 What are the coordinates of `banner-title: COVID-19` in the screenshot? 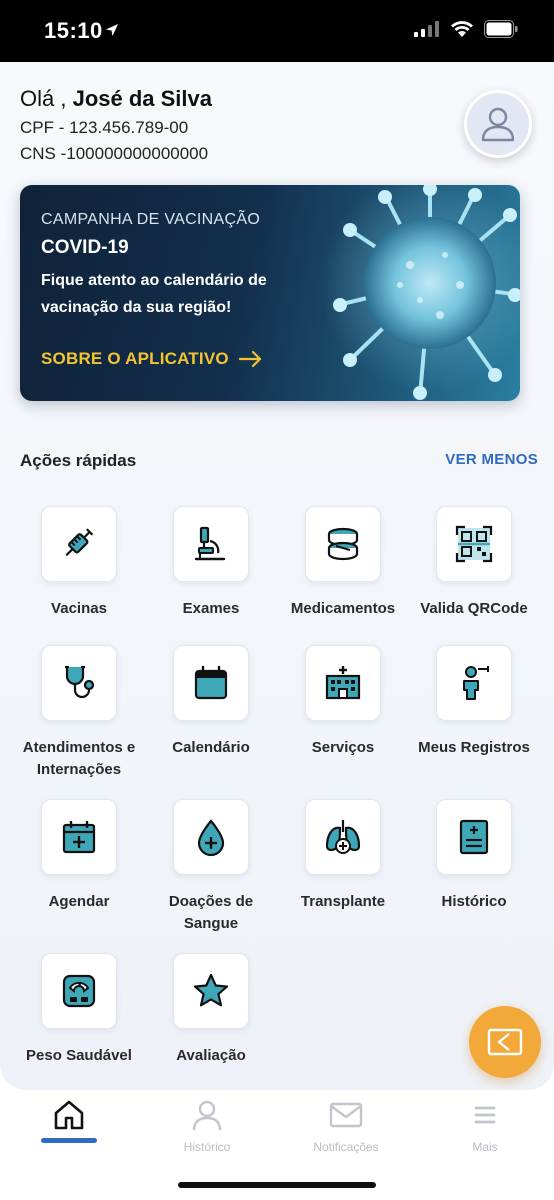 It's located at (85, 247).